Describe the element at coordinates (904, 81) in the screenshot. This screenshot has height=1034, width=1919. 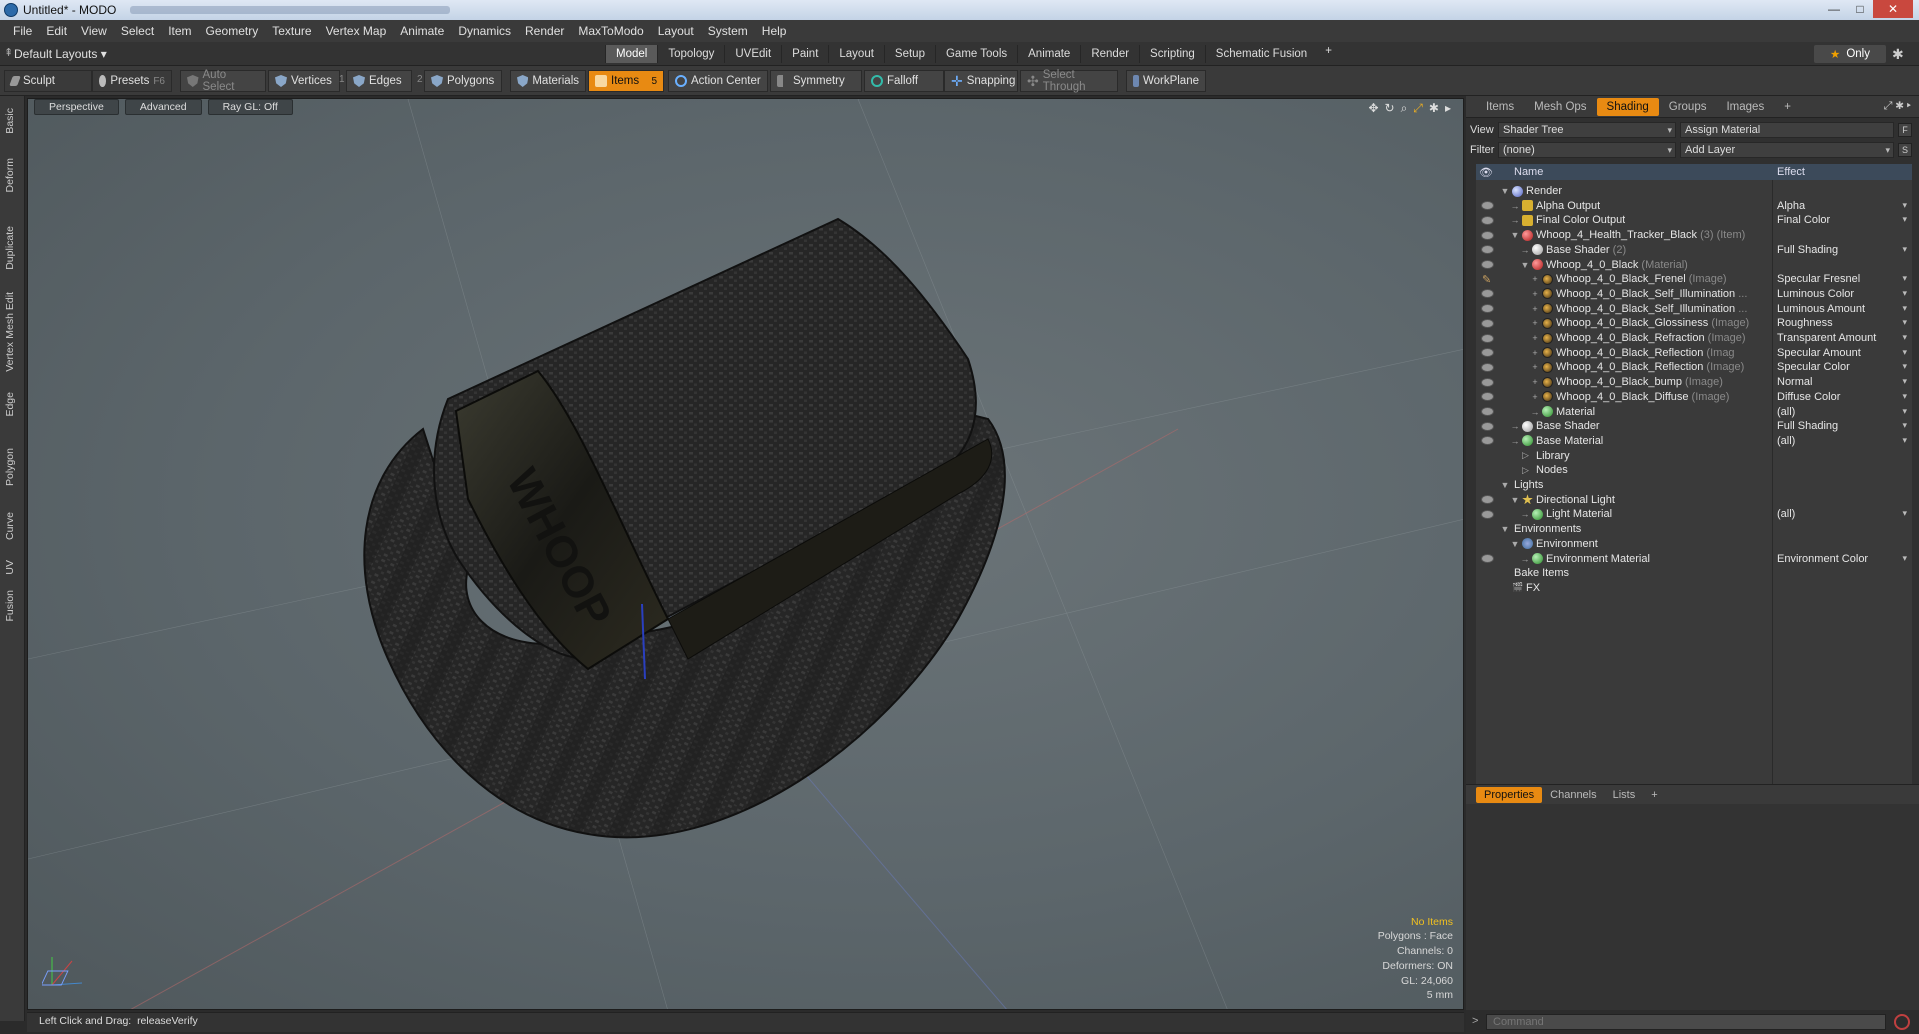
I see `falloff-button: Falloff` at that location.